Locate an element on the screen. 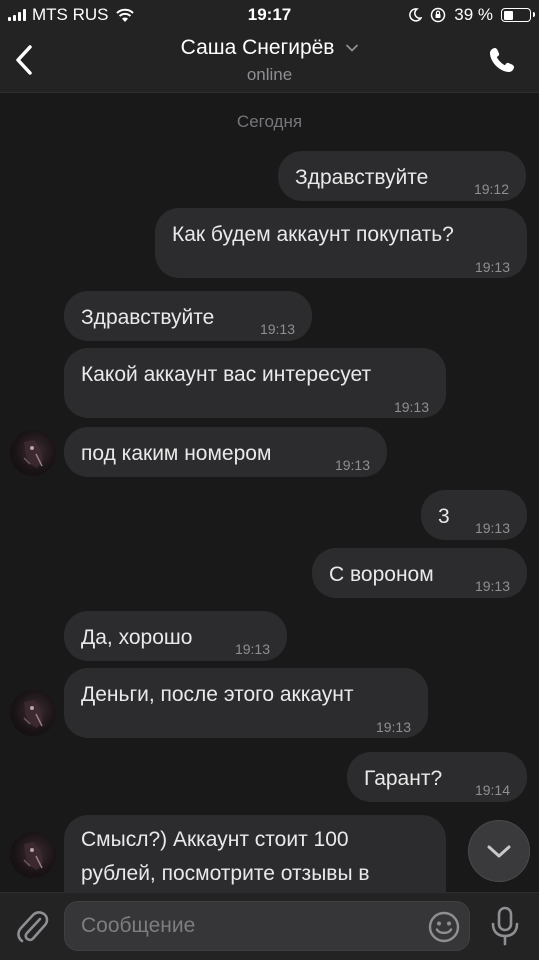  message-bubble-incoming: Какой аккаунт вас интересует 19:13 is located at coordinates (255, 383).